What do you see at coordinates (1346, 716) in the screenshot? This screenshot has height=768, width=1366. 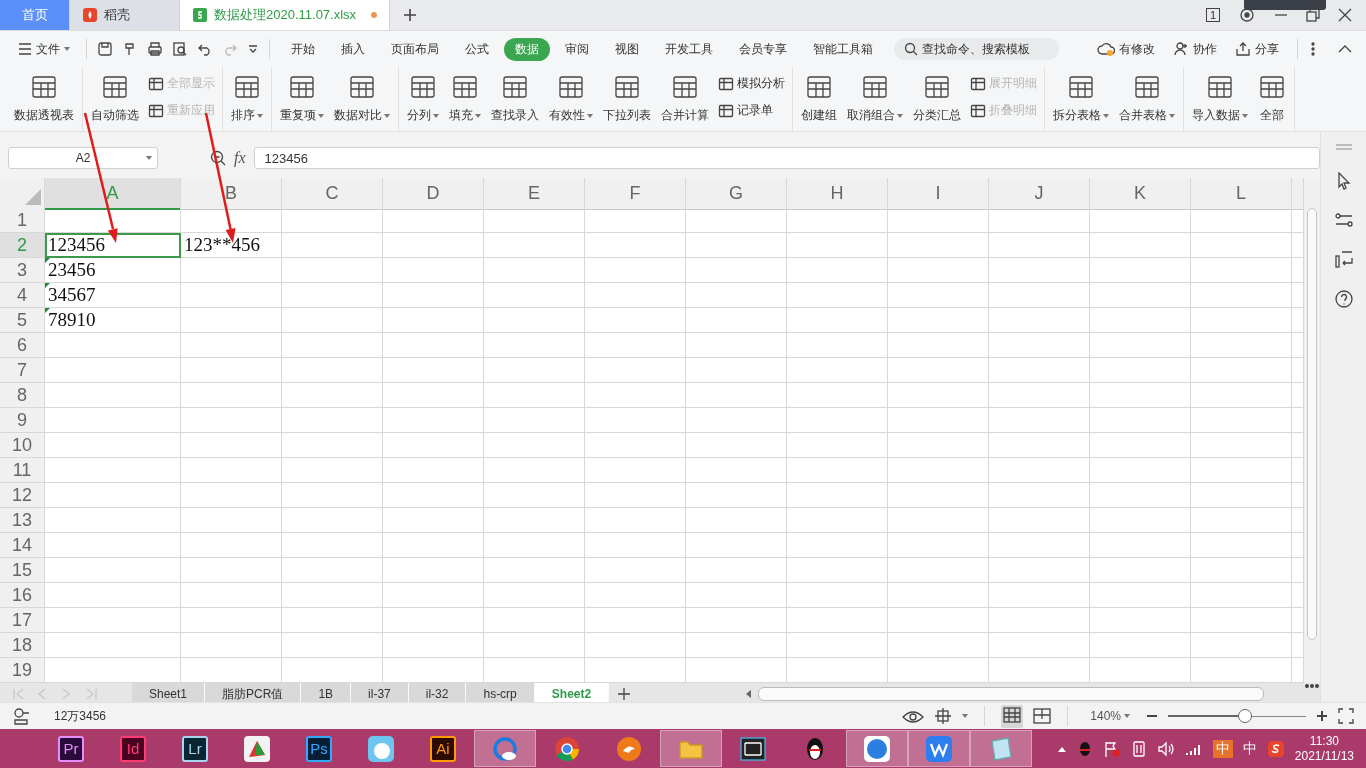 I see `fullscreen-icon` at bounding box center [1346, 716].